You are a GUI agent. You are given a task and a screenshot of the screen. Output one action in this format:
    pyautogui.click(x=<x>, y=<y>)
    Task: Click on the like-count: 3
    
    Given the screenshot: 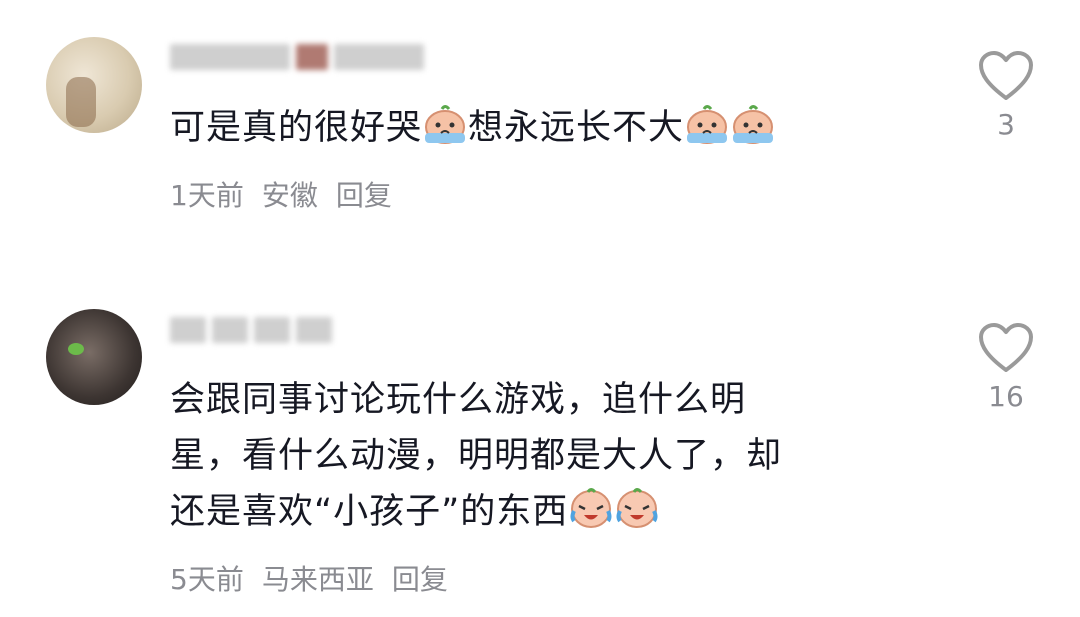 What is the action you would take?
    pyautogui.click(x=1006, y=124)
    